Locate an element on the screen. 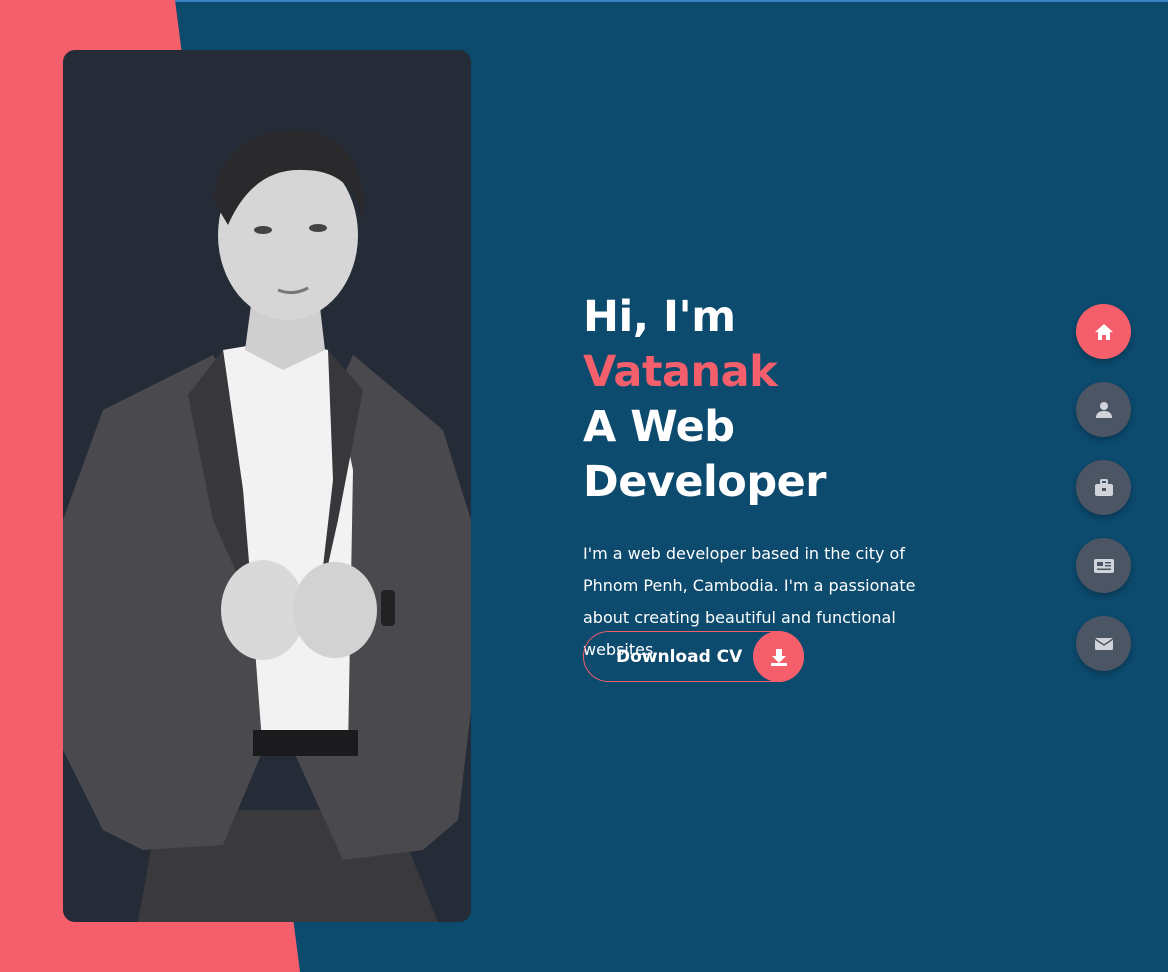 This screenshot has width=1168, height=972. nav-blog-button is located at coordinates (1103, 565).